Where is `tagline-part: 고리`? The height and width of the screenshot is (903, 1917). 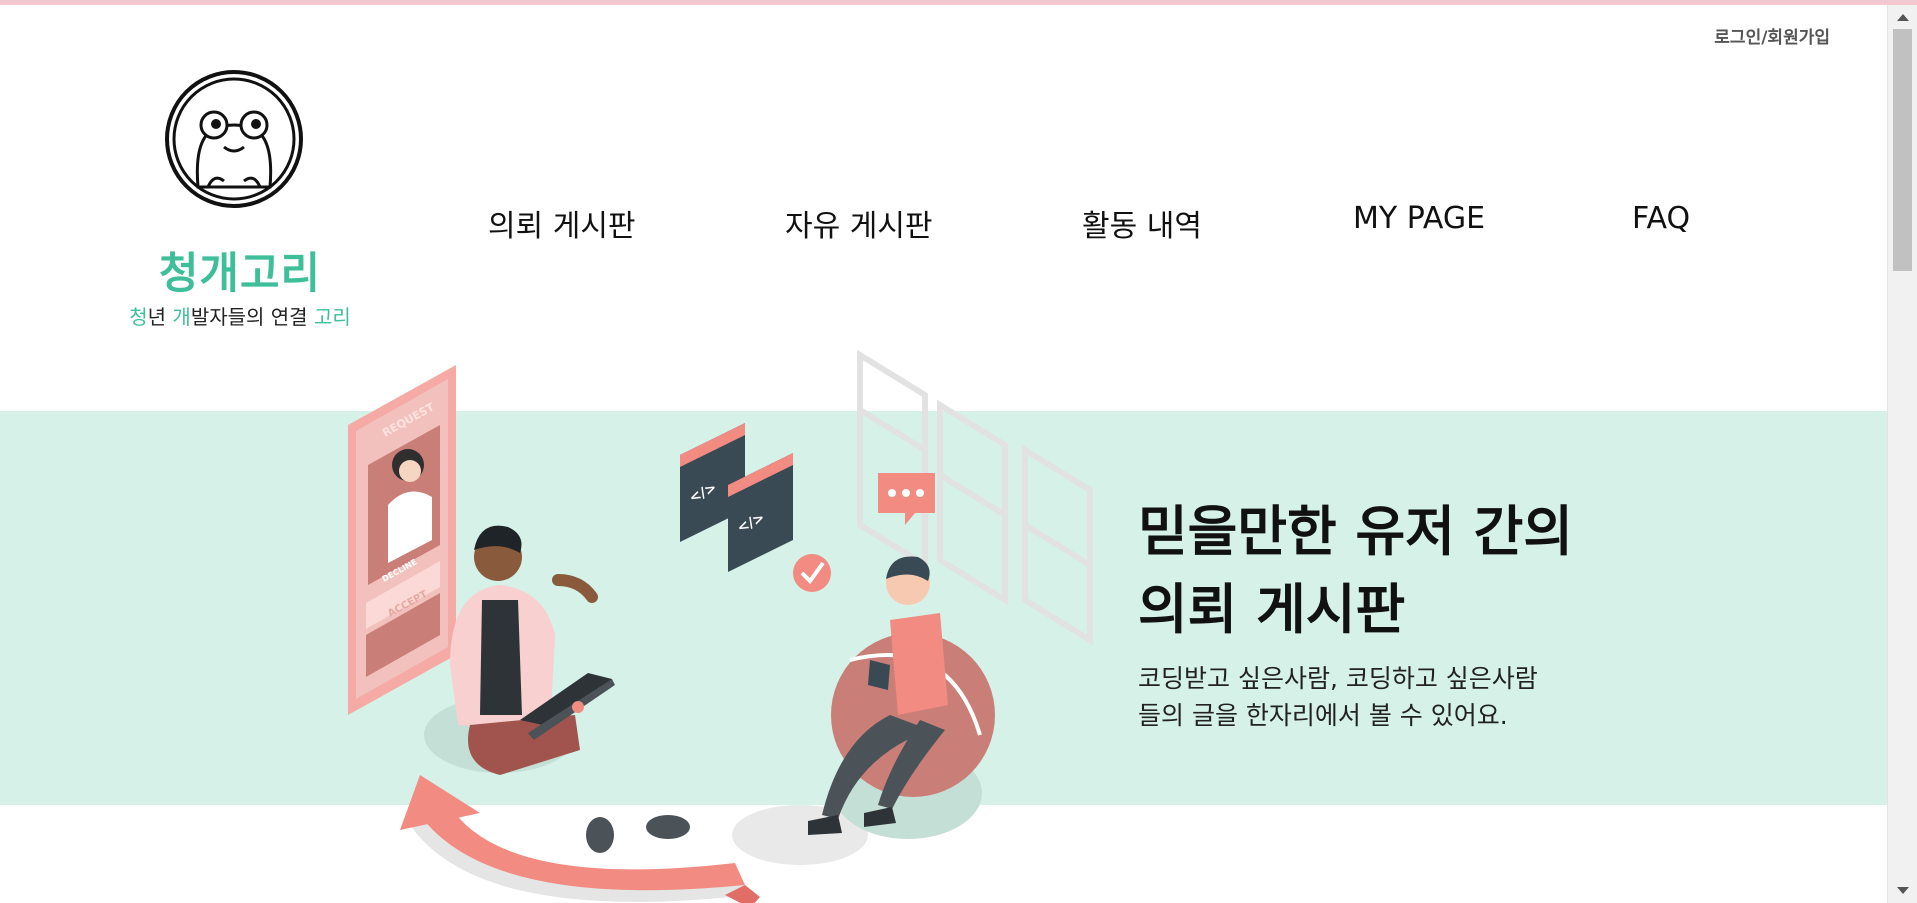
tagline-part: 고리 is located at coordinates (332, 317).